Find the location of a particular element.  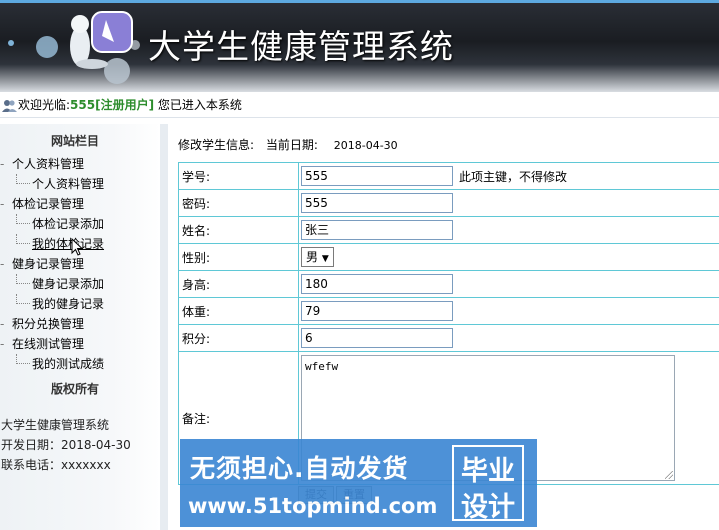

watermark-url: www.51topmind.com is located at coordinates (313, 506).